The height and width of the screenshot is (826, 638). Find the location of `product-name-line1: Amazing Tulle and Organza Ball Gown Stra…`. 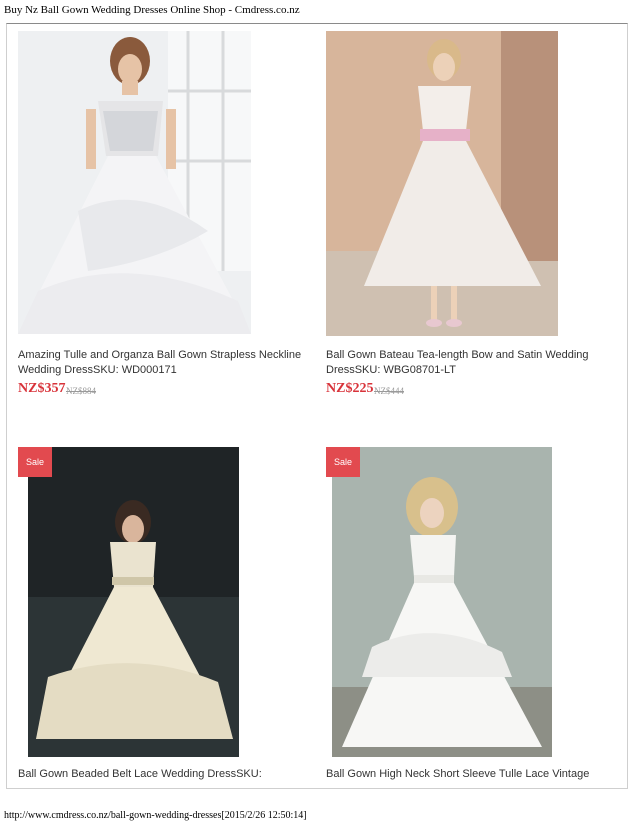

product-name-line1: Amazing Tulle and Organza Ball Gown Stra… is located at coordinates (168, 355).